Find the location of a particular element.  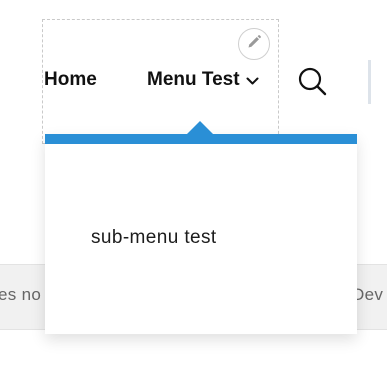

partial-element-edge is located at coordinates (369, 82).